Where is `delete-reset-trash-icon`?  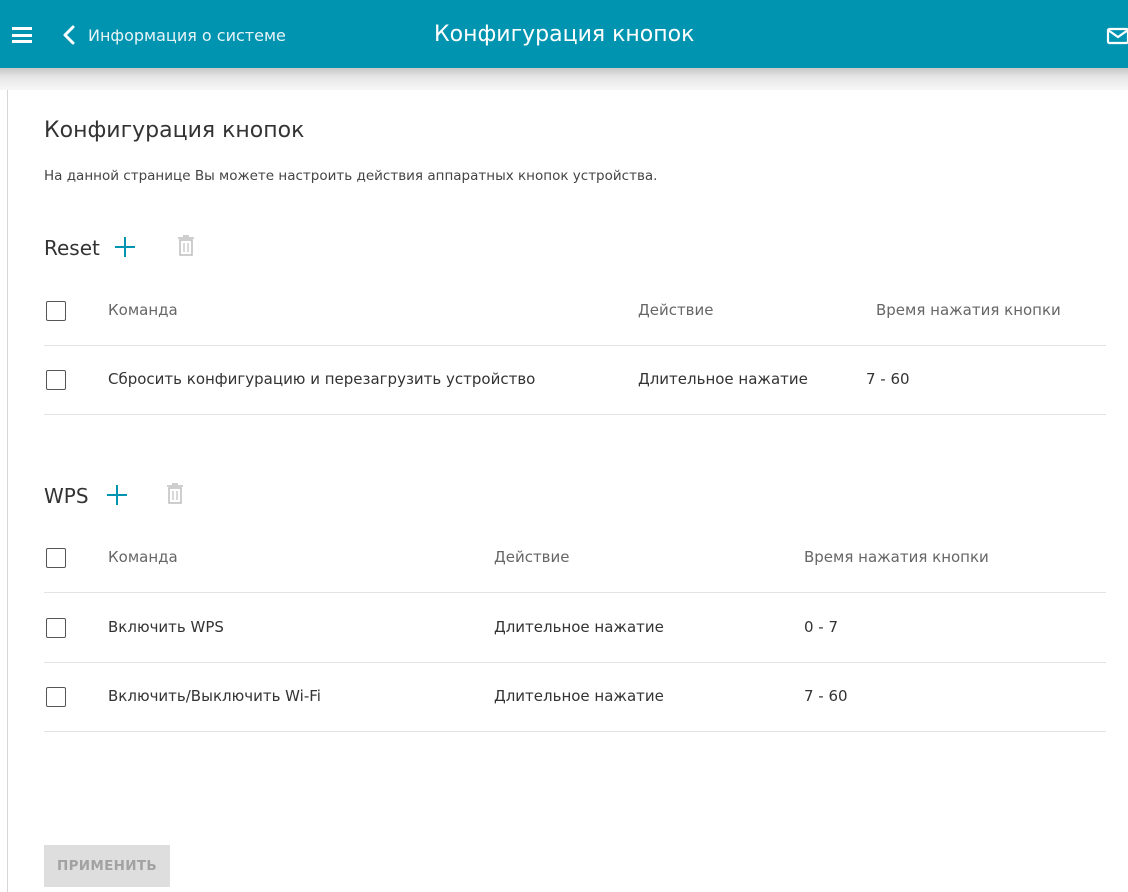 delete-reset-trash-icon is located at coordinates (186, 246).